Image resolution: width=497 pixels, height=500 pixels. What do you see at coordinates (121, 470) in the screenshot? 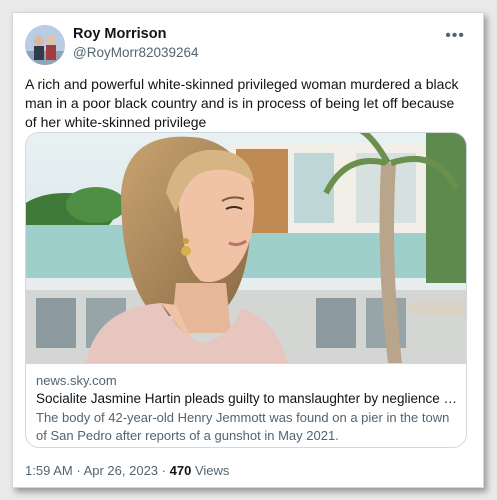
I see `tweet-date: Apr 26, 2023` at bounding box center [121, 470].